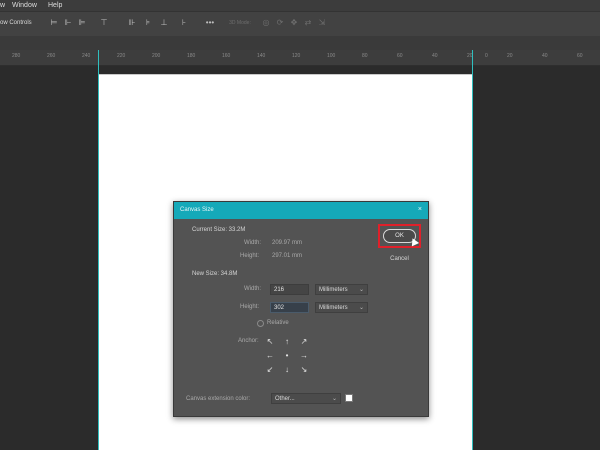 The image size is (600, 450). I want to click on tab-bar, so click(300, 43).